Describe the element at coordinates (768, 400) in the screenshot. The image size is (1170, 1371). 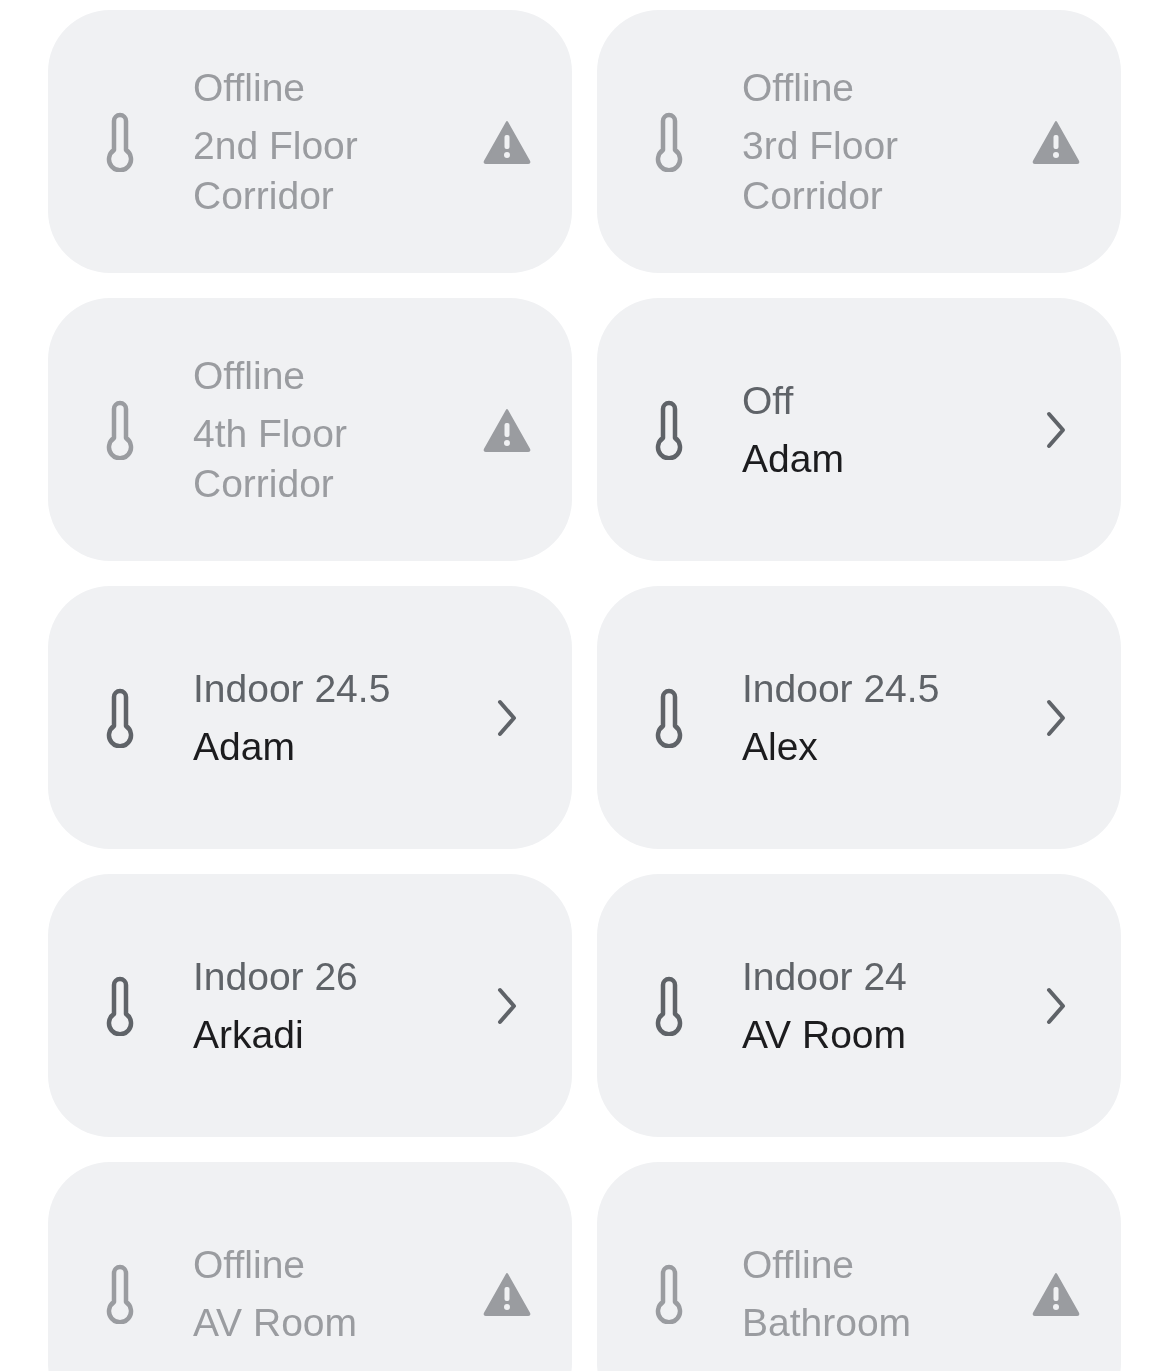
I see `status-text: Off` at that location.